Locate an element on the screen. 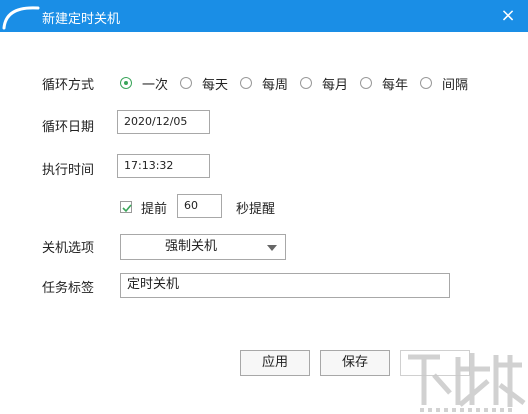 This screenshot has width=528, height=414. radio-label: 每月 is located at coordinates (335, 85).